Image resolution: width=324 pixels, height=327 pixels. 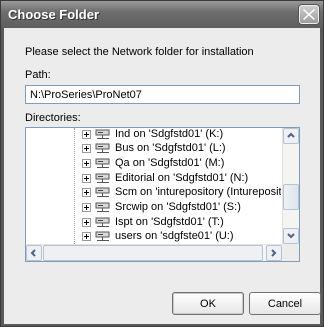 What do you see at coordinates (162, 94) in the screenshot?
I see `path-input` at bounding box center [162, 94].